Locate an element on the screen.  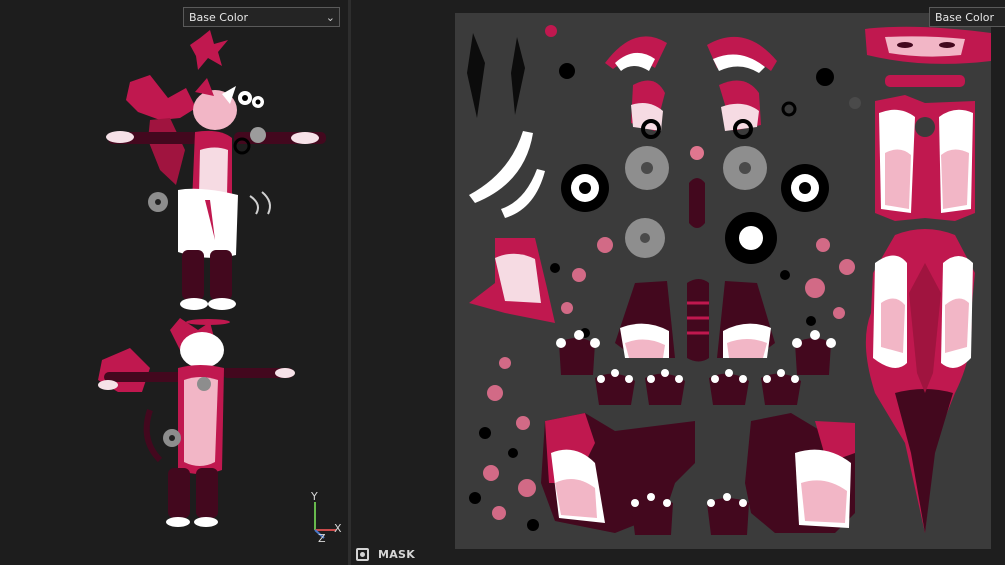
mask-icon is located at coordinates (362, 554).